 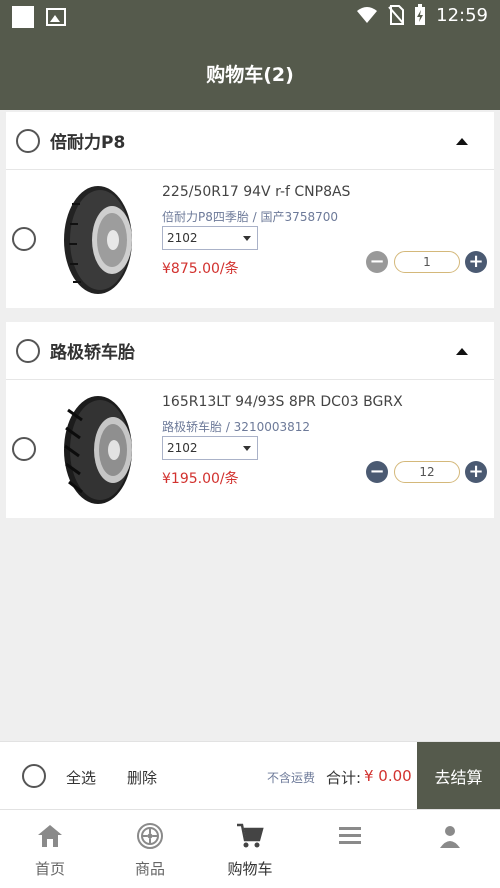 I want to click on menu-icon, so click(x=350, y=835).